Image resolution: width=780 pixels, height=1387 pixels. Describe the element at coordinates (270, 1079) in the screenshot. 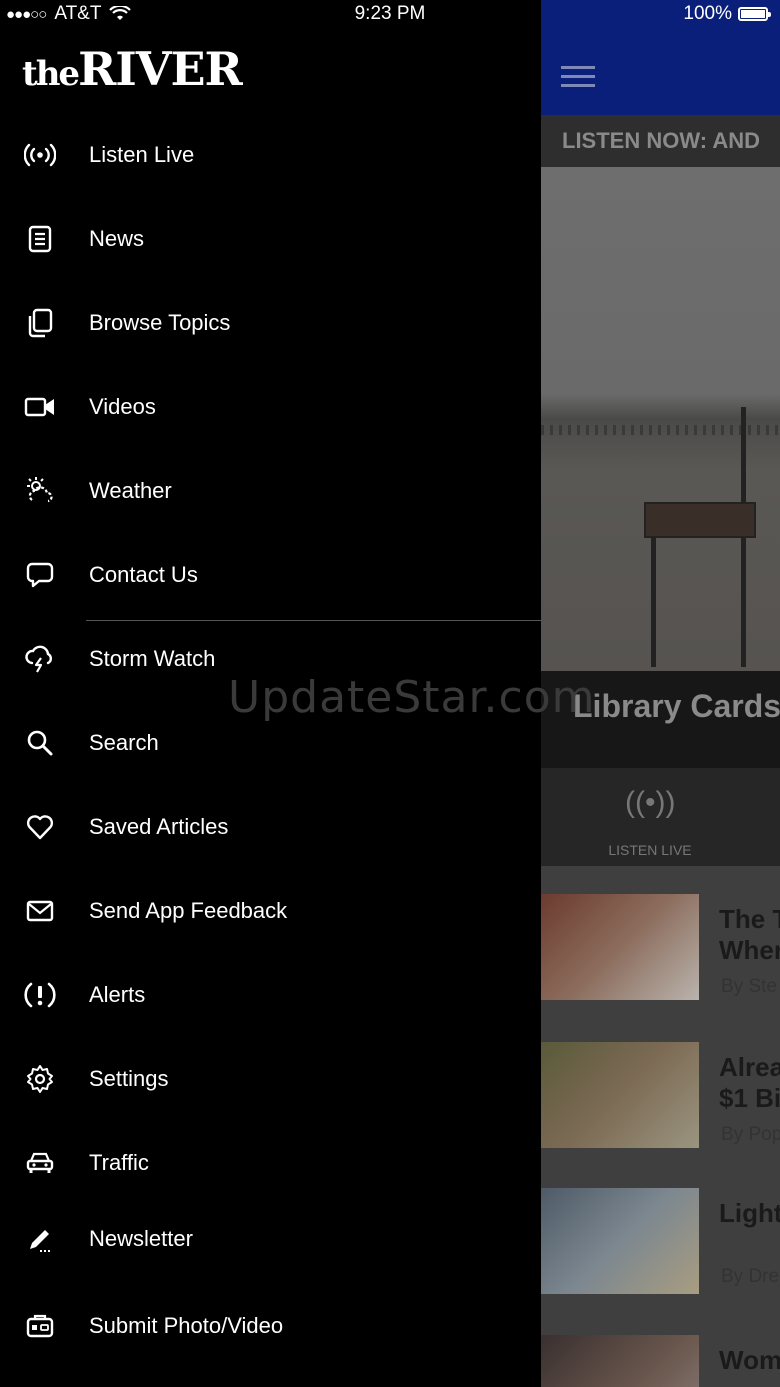

I see `menu-item-settings: Settings` at that location.